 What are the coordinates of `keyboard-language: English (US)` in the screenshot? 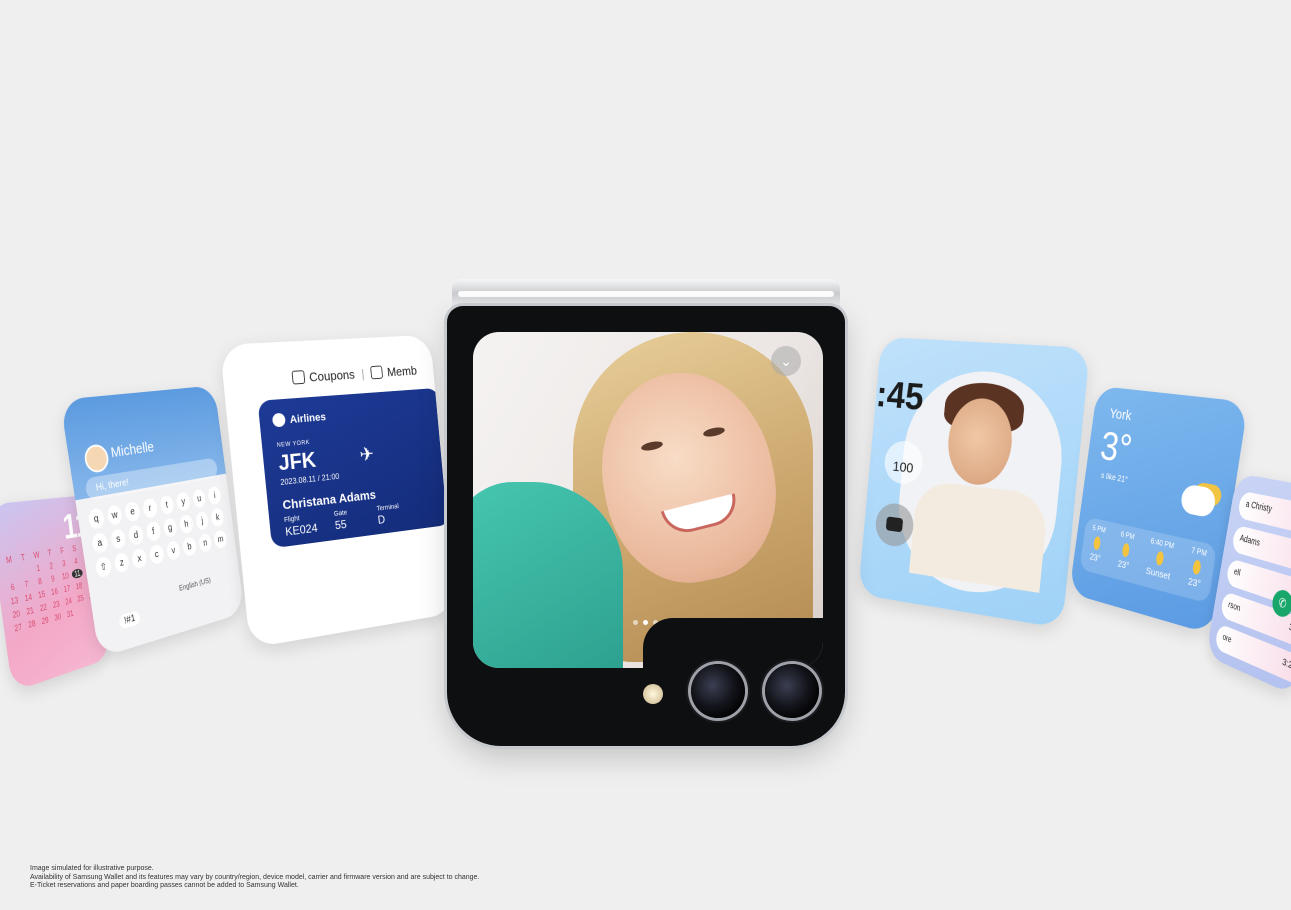 It's located at (195, 584).